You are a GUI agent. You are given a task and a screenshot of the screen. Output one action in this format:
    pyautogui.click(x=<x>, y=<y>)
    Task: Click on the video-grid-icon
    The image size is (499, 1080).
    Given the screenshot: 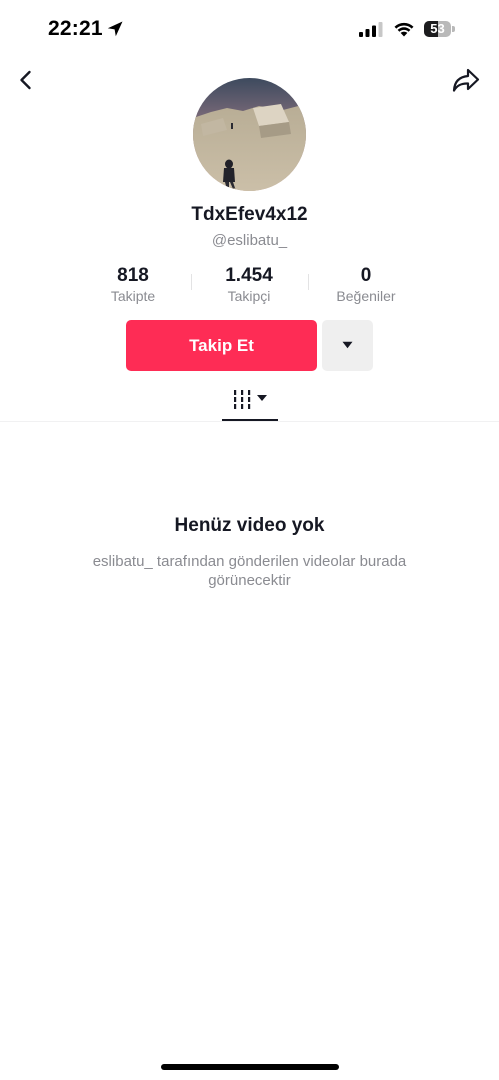 What is the action you would take?
    pyautogui.click(x=250, y=399)
    